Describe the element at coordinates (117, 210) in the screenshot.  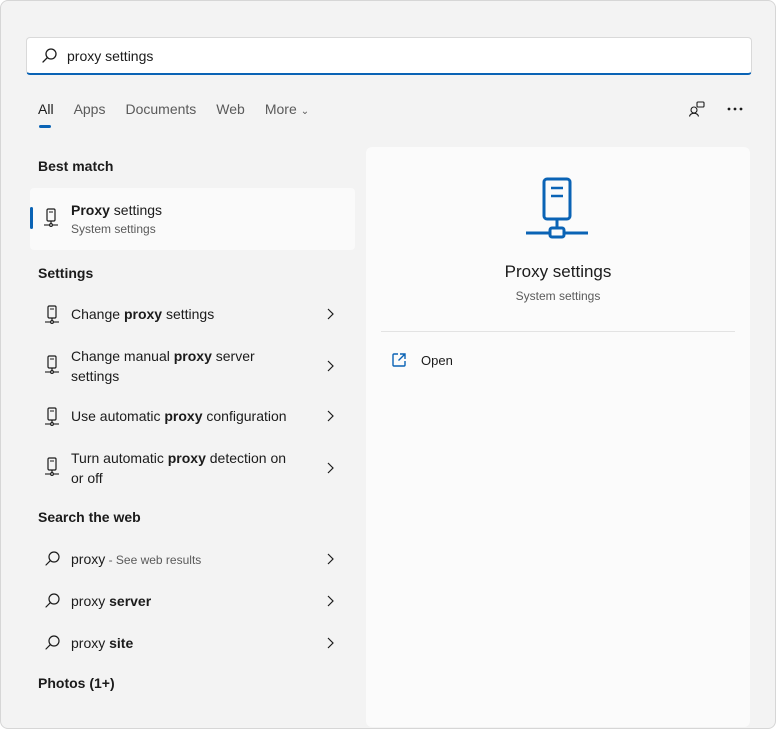
I see `best-match-title: Proxy settings` at that location.